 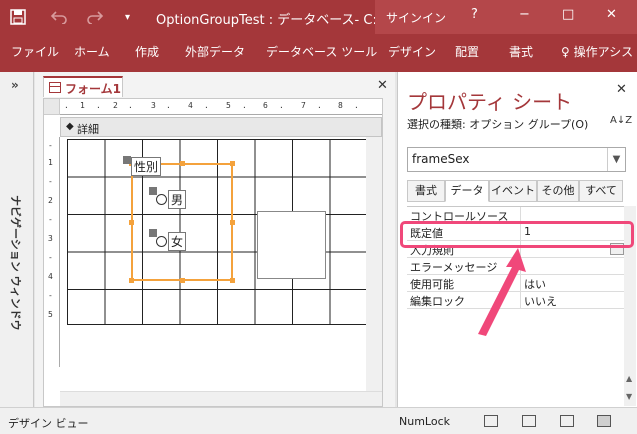 What do you see at coordinates (412, 51) in the screenshot?
I see `tab-design: デザイン` at bounding box center [412, 51].